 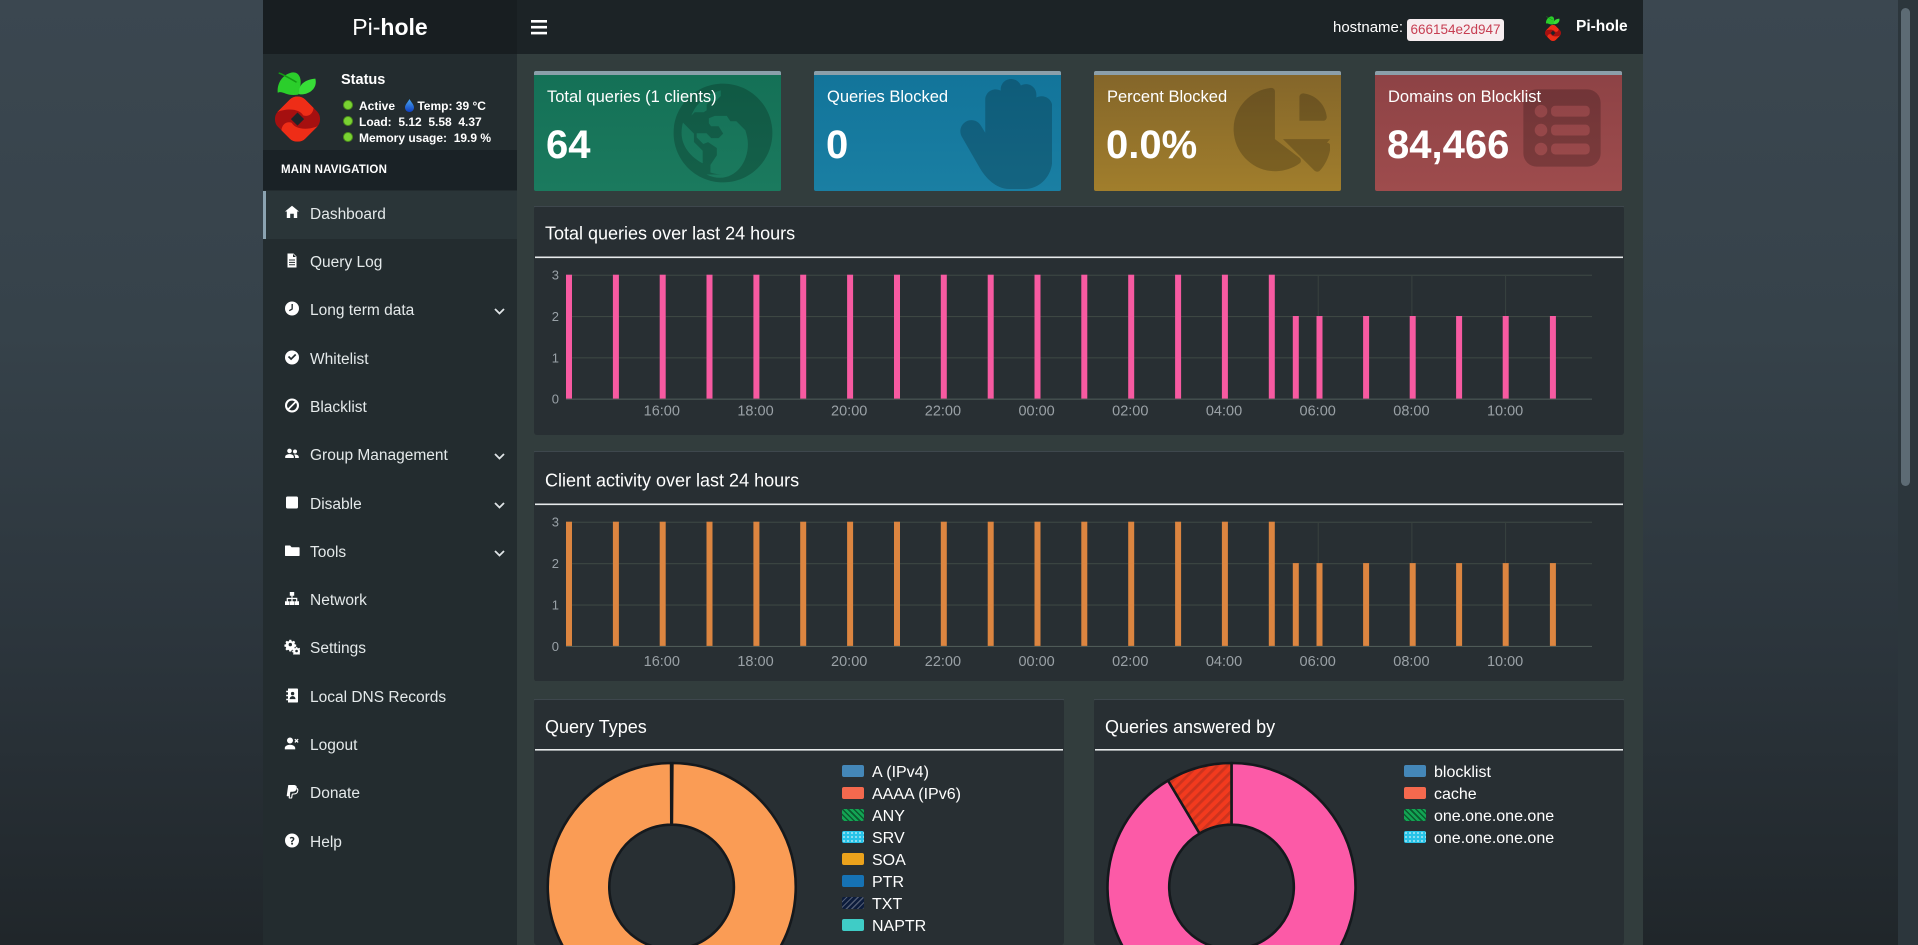 I want to click on svg-text: Query Types, so click(x=596, y=727).